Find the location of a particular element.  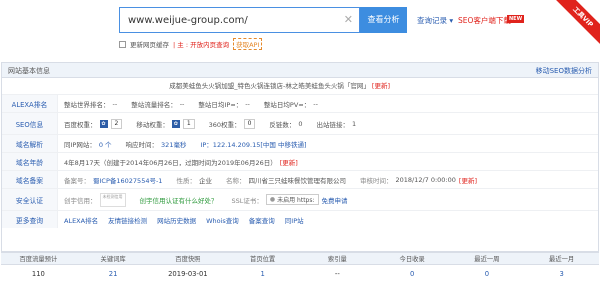

row-label: 域名年龄 is located at coordinates (30, 161).